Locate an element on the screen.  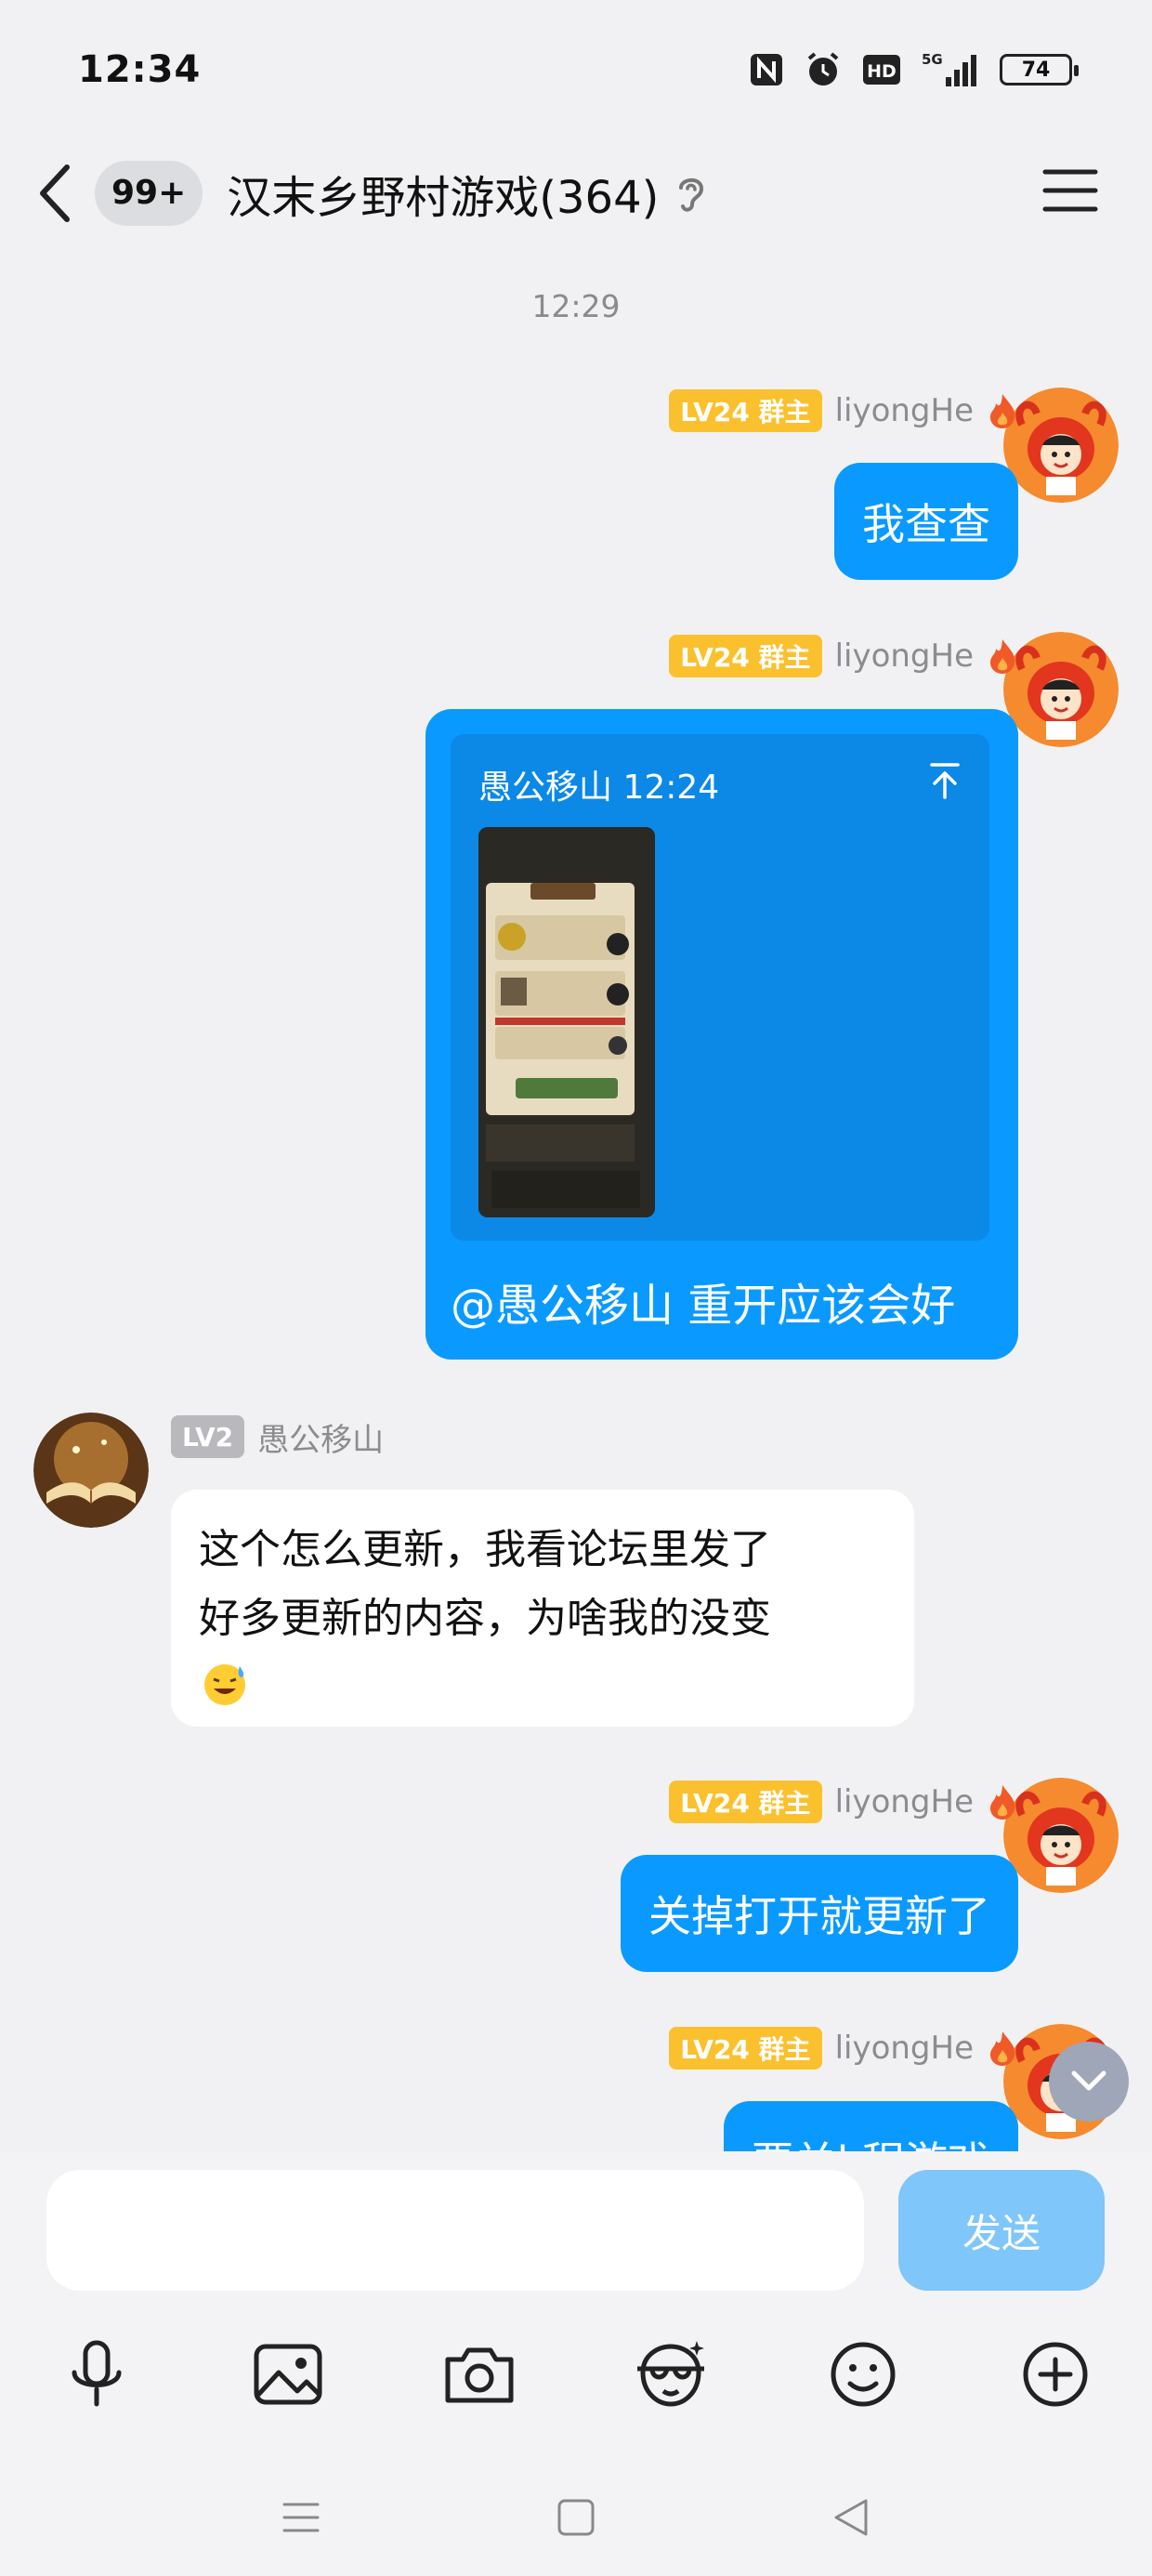
message-bubble: 我查查 is located at coordinates (926, 521).